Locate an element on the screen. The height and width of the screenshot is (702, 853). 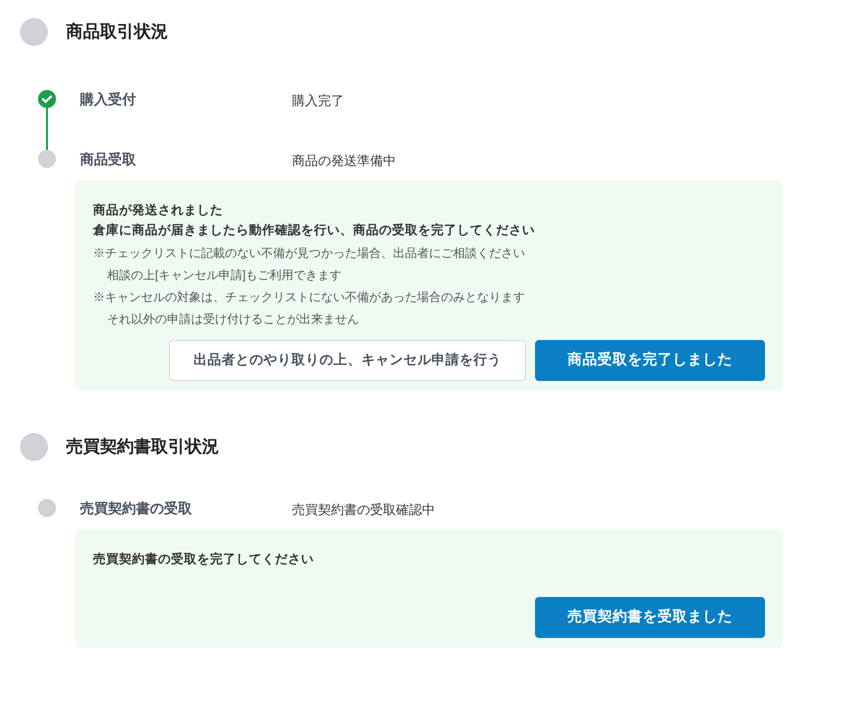
step-status: 売買契約書の受取確認中 is located at coordinates (363, 510).